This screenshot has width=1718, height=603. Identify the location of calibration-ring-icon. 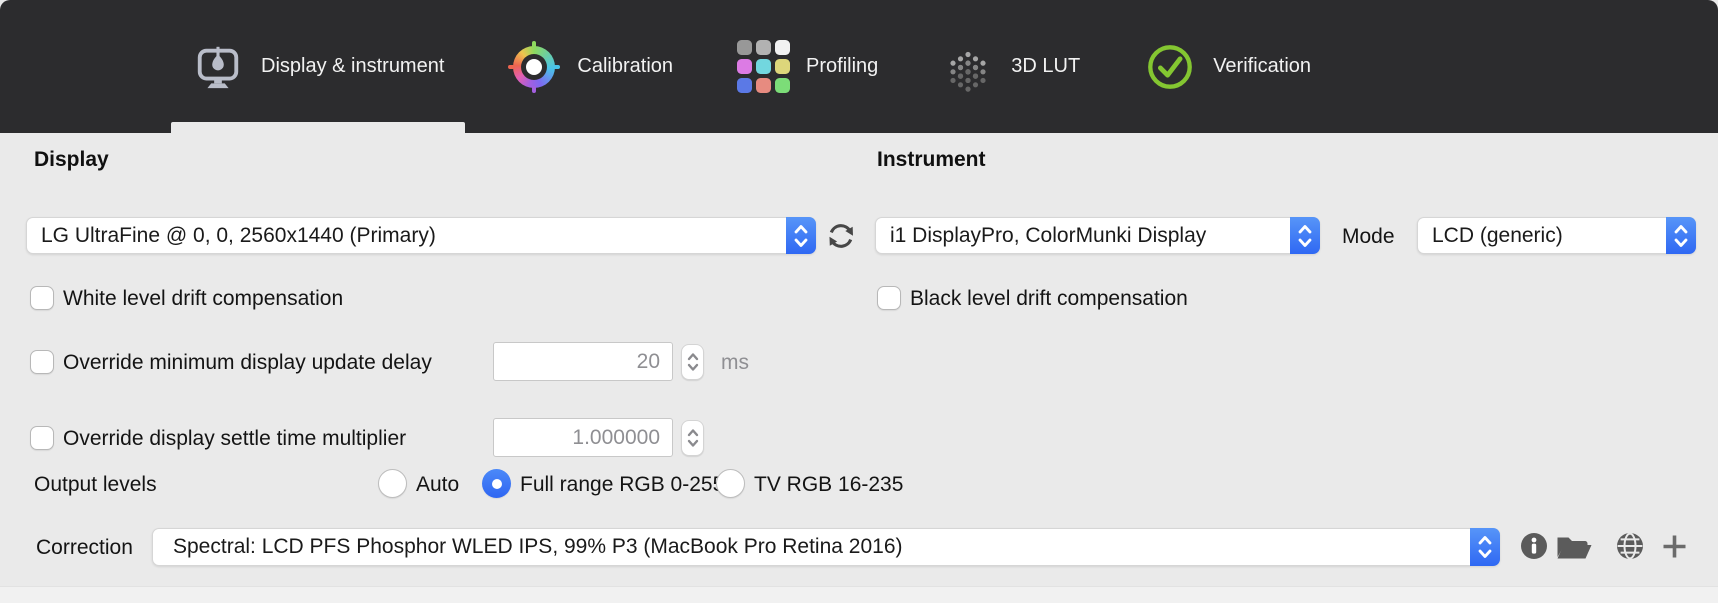
(534, 66).